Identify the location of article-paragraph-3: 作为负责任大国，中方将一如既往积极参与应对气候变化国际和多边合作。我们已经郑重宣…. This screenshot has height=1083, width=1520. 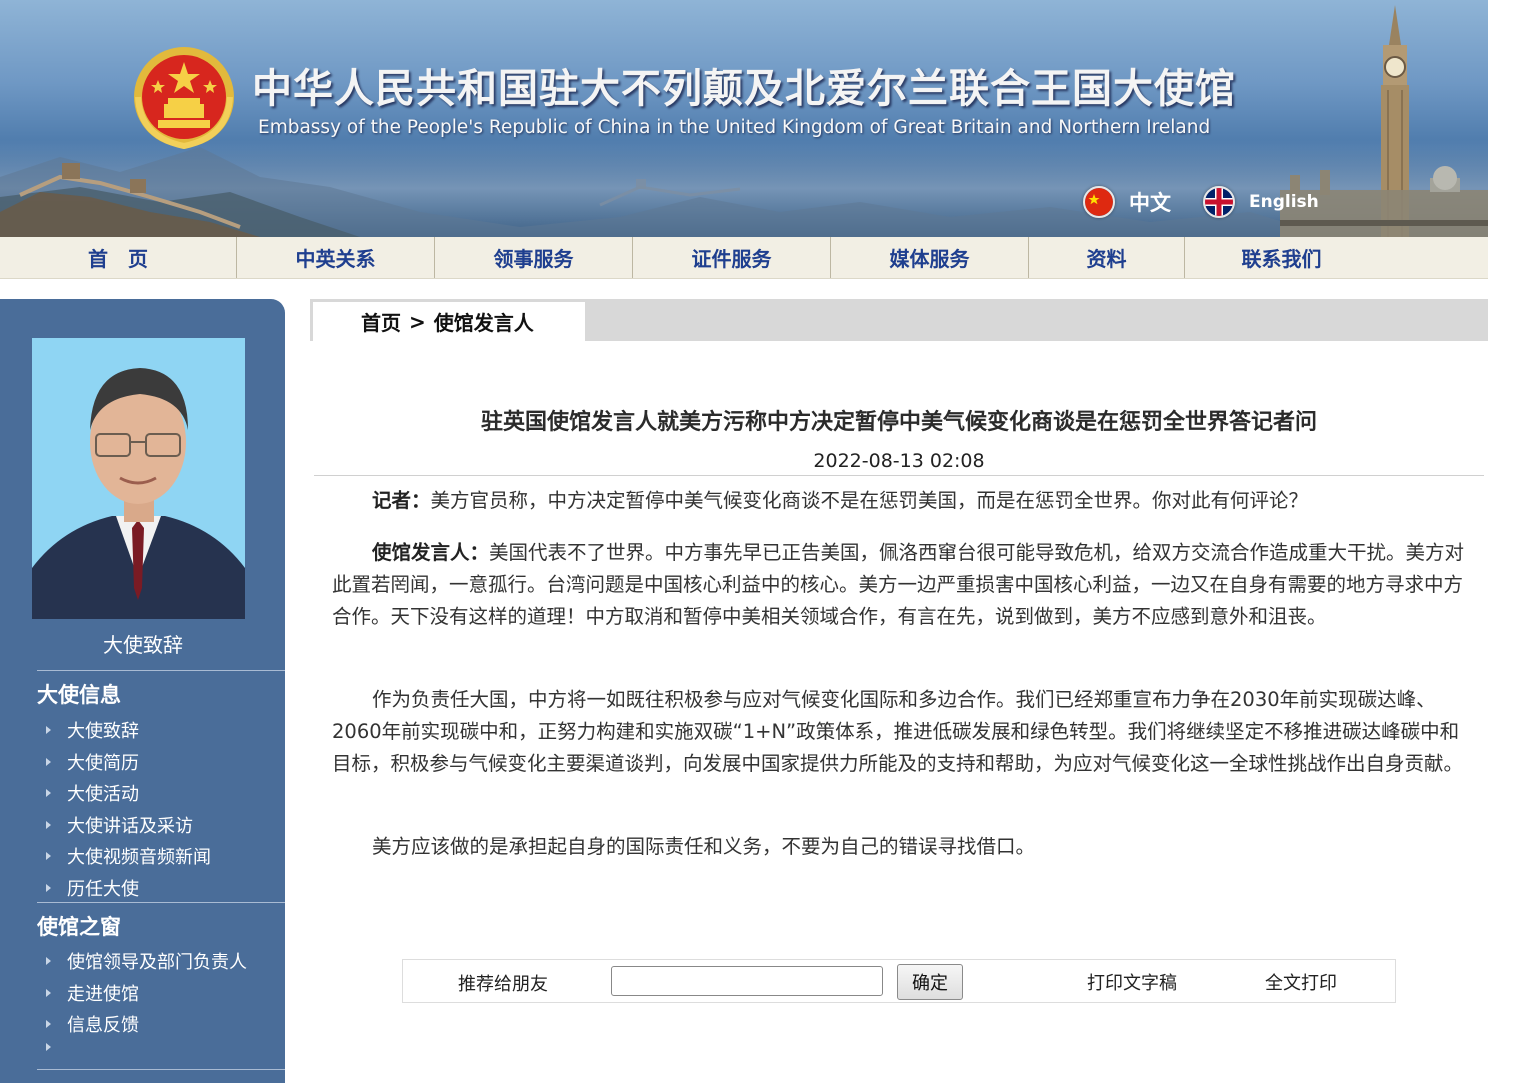
(898, 731).